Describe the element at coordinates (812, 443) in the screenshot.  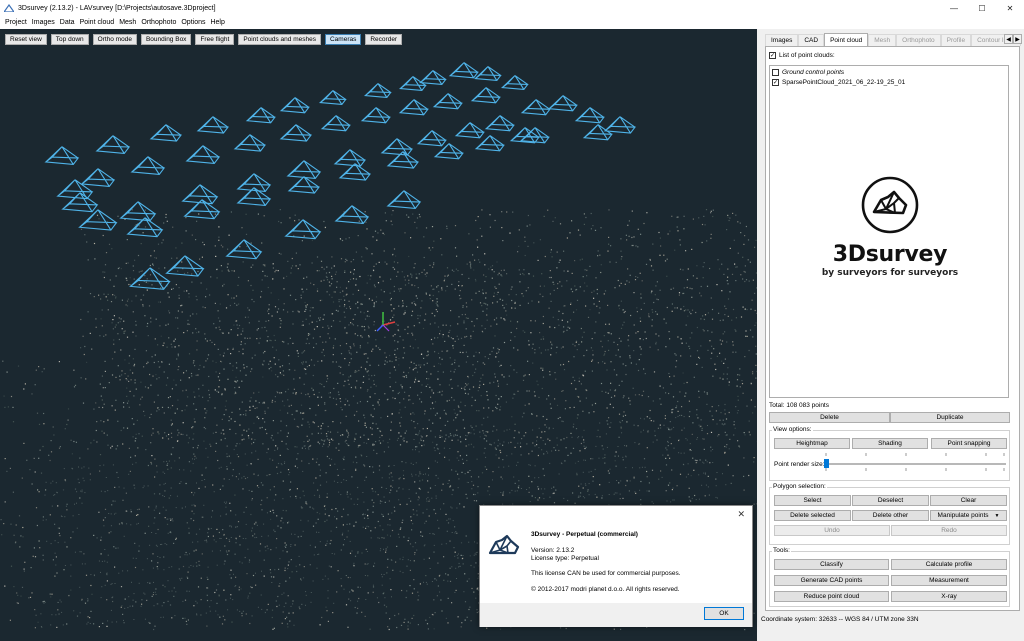
I see `heightmap-button: Heightmap` at that location.